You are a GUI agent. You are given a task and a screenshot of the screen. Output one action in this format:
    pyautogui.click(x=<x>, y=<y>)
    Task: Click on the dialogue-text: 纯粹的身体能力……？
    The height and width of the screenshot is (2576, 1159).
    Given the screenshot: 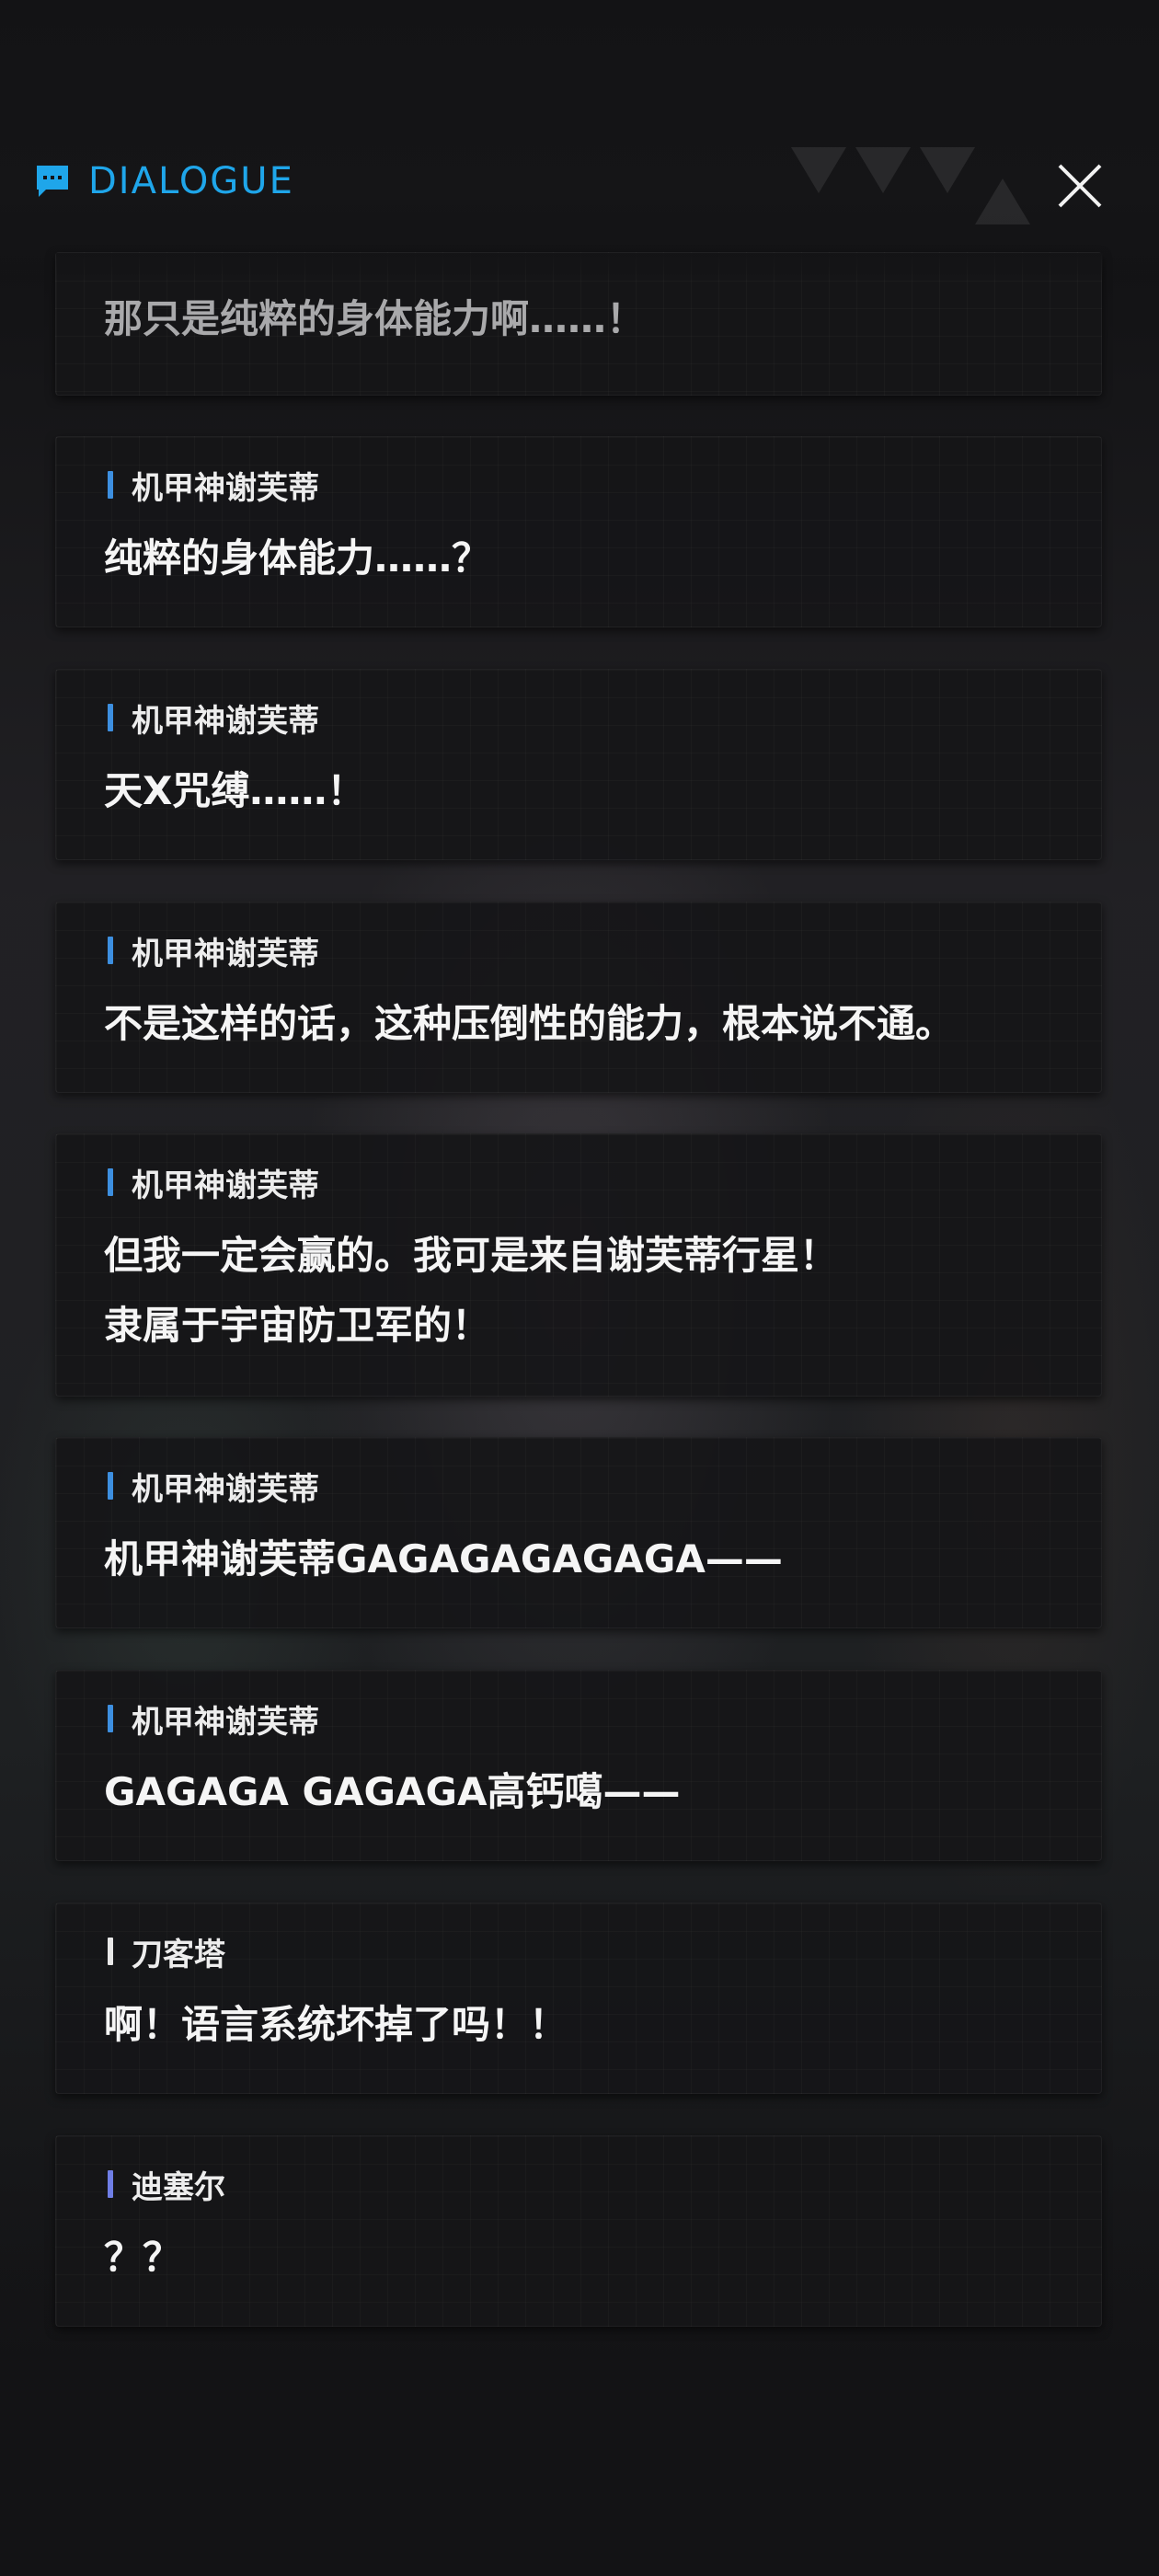 What is the action you would take?
    pyautogui.click(x=297, y=558)
    